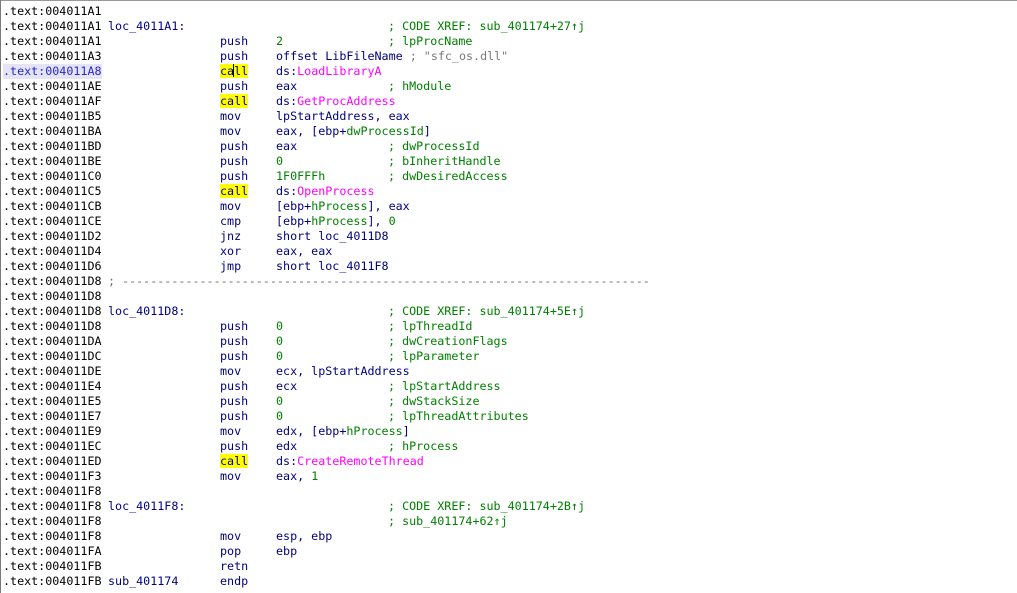  I want to click on disasm-line: .text:004011AE push eax ; hModule, so click(508, 86).